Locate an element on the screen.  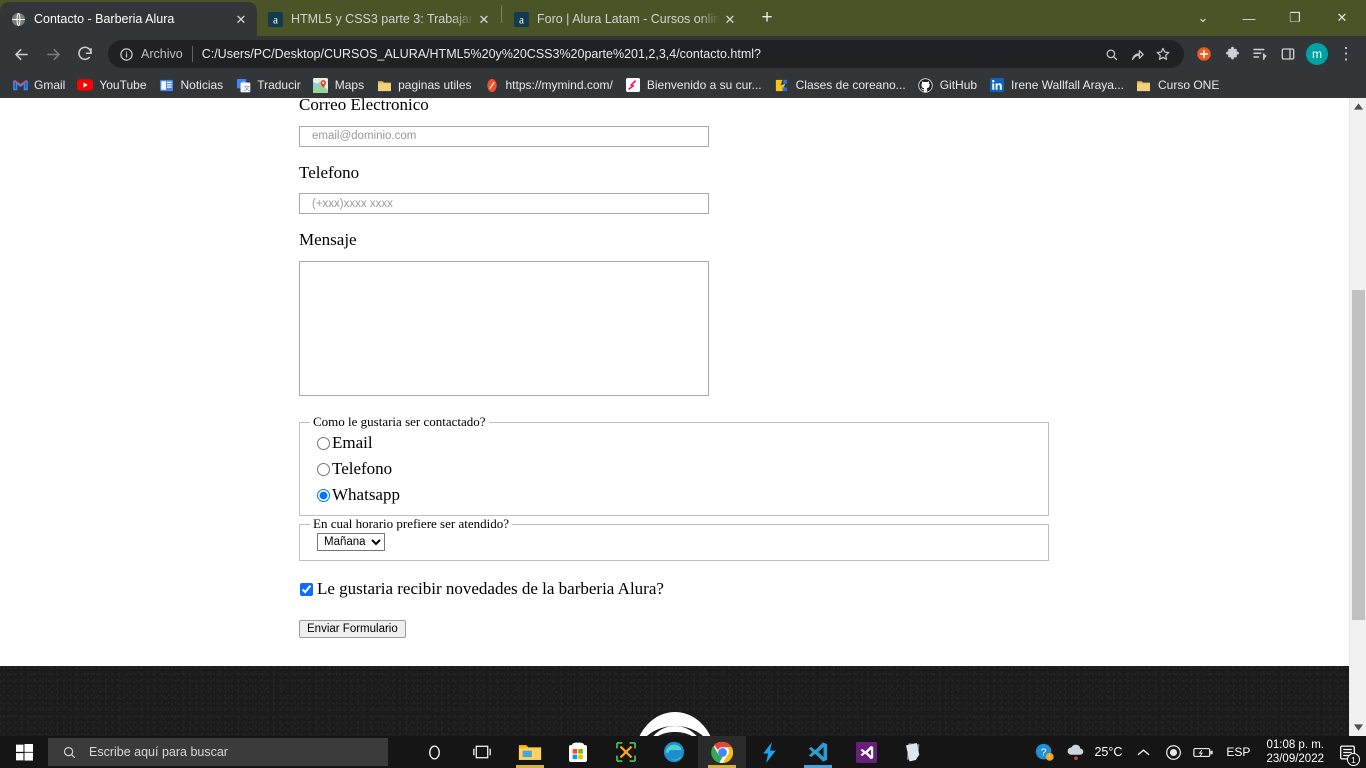
notifications-icon: 1 is located at coordinates (1347, 752).